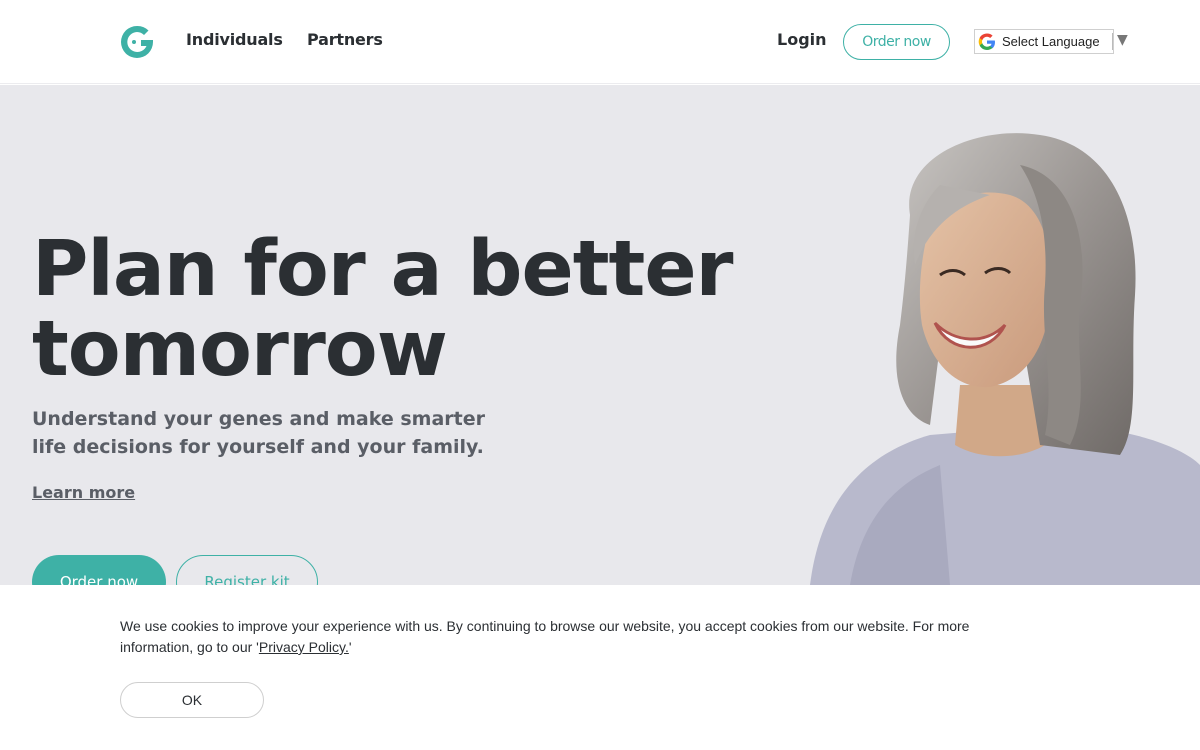 This screenshot has width=1200, height=750. I want to click on nav-partners: Partners, so click(345, 39).